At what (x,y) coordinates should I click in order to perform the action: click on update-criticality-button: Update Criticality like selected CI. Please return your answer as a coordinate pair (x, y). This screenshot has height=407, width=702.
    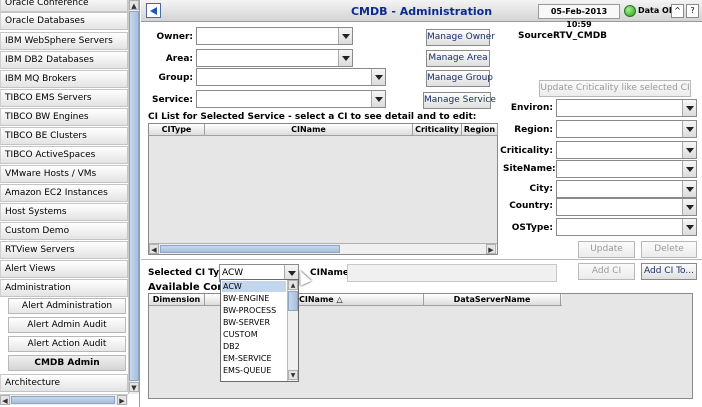
    Looking at the image, I should click on (615, 88).